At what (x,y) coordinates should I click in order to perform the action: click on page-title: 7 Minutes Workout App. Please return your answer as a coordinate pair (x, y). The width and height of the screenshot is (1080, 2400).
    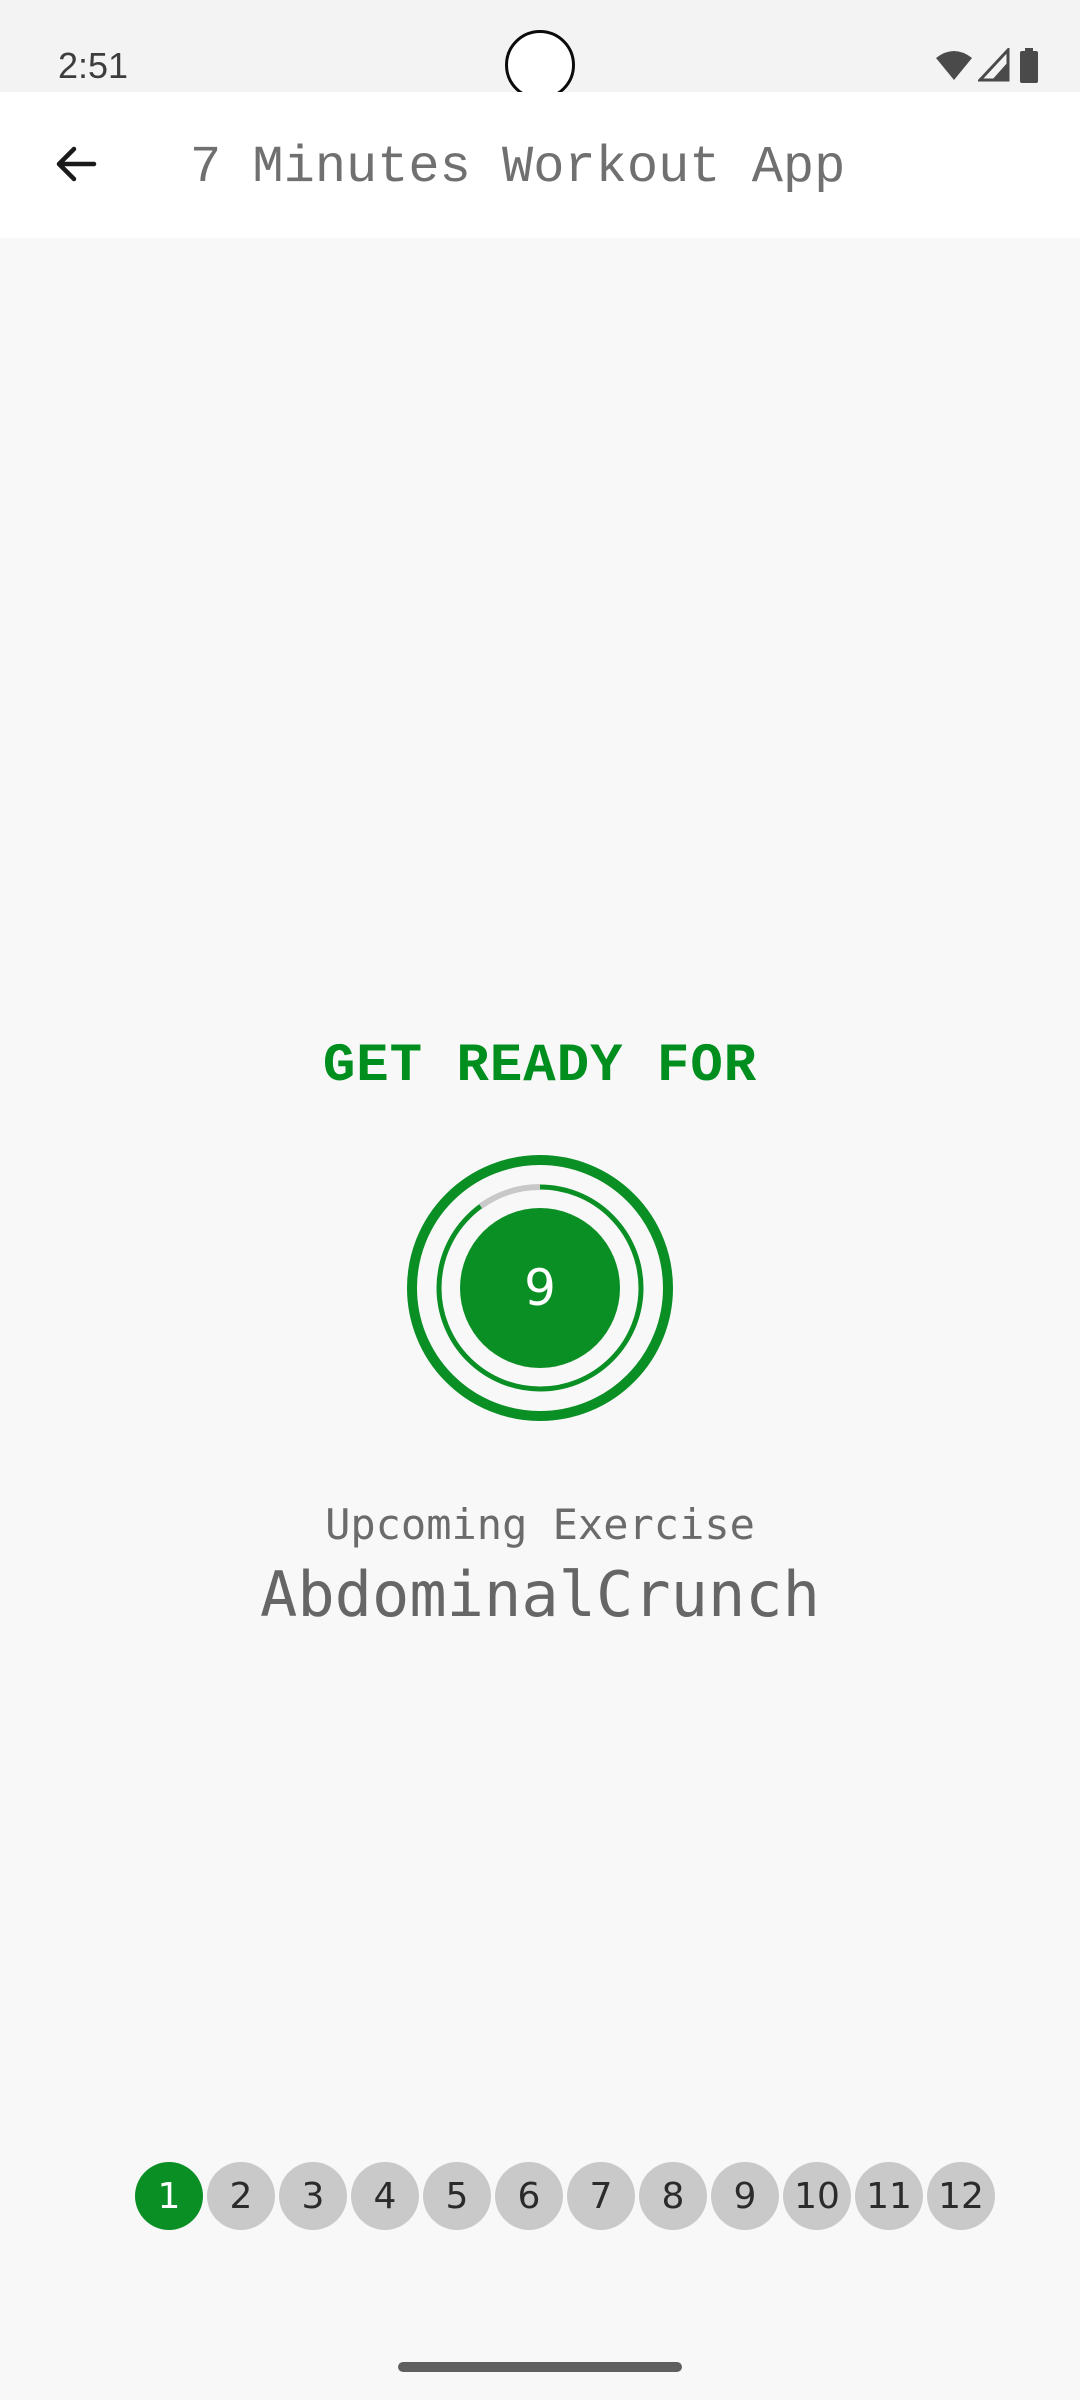
    Looking at the image, I should click on (518, 167).